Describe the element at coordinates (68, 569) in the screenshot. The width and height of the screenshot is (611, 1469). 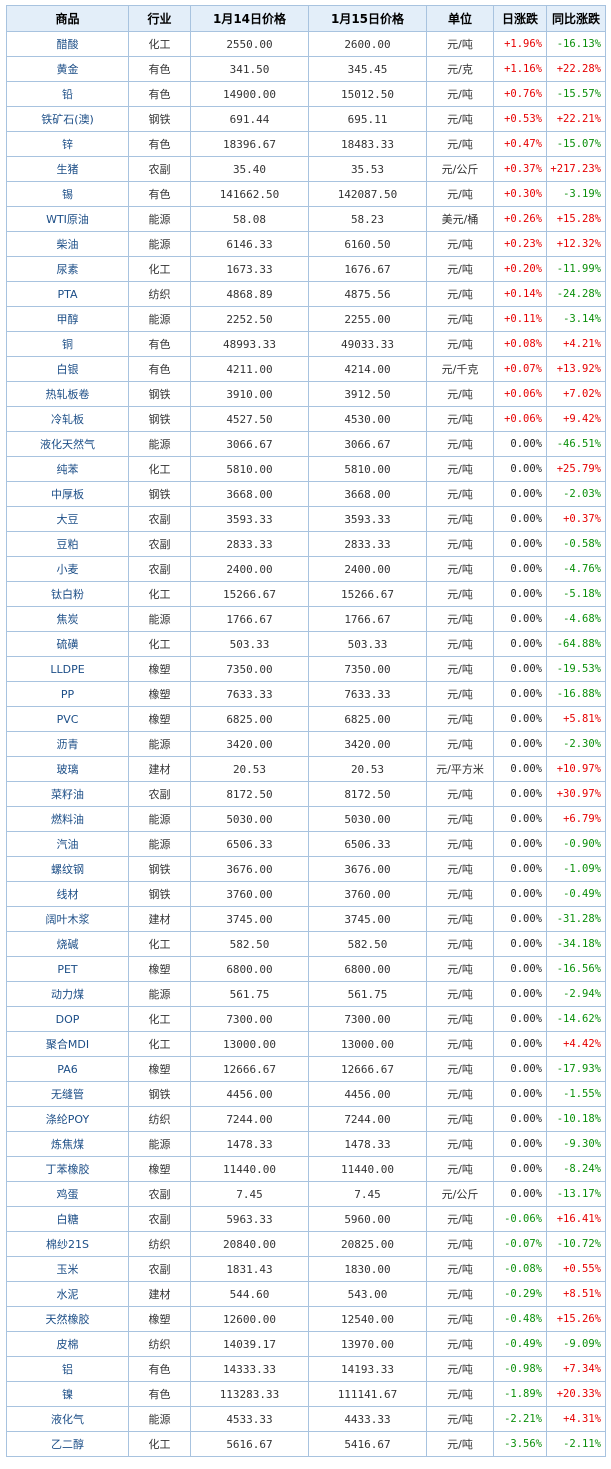
I see `commodity-link: 小麦` at that location.